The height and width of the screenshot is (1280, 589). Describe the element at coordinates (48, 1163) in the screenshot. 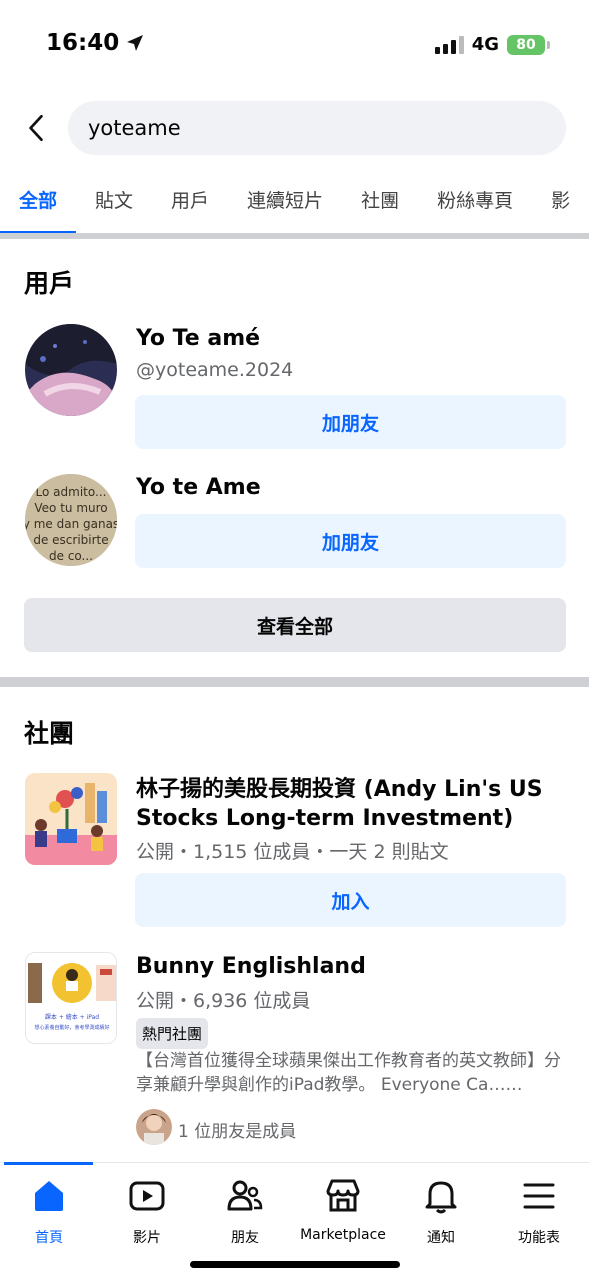

I see `active-tab-indicator` at that location.